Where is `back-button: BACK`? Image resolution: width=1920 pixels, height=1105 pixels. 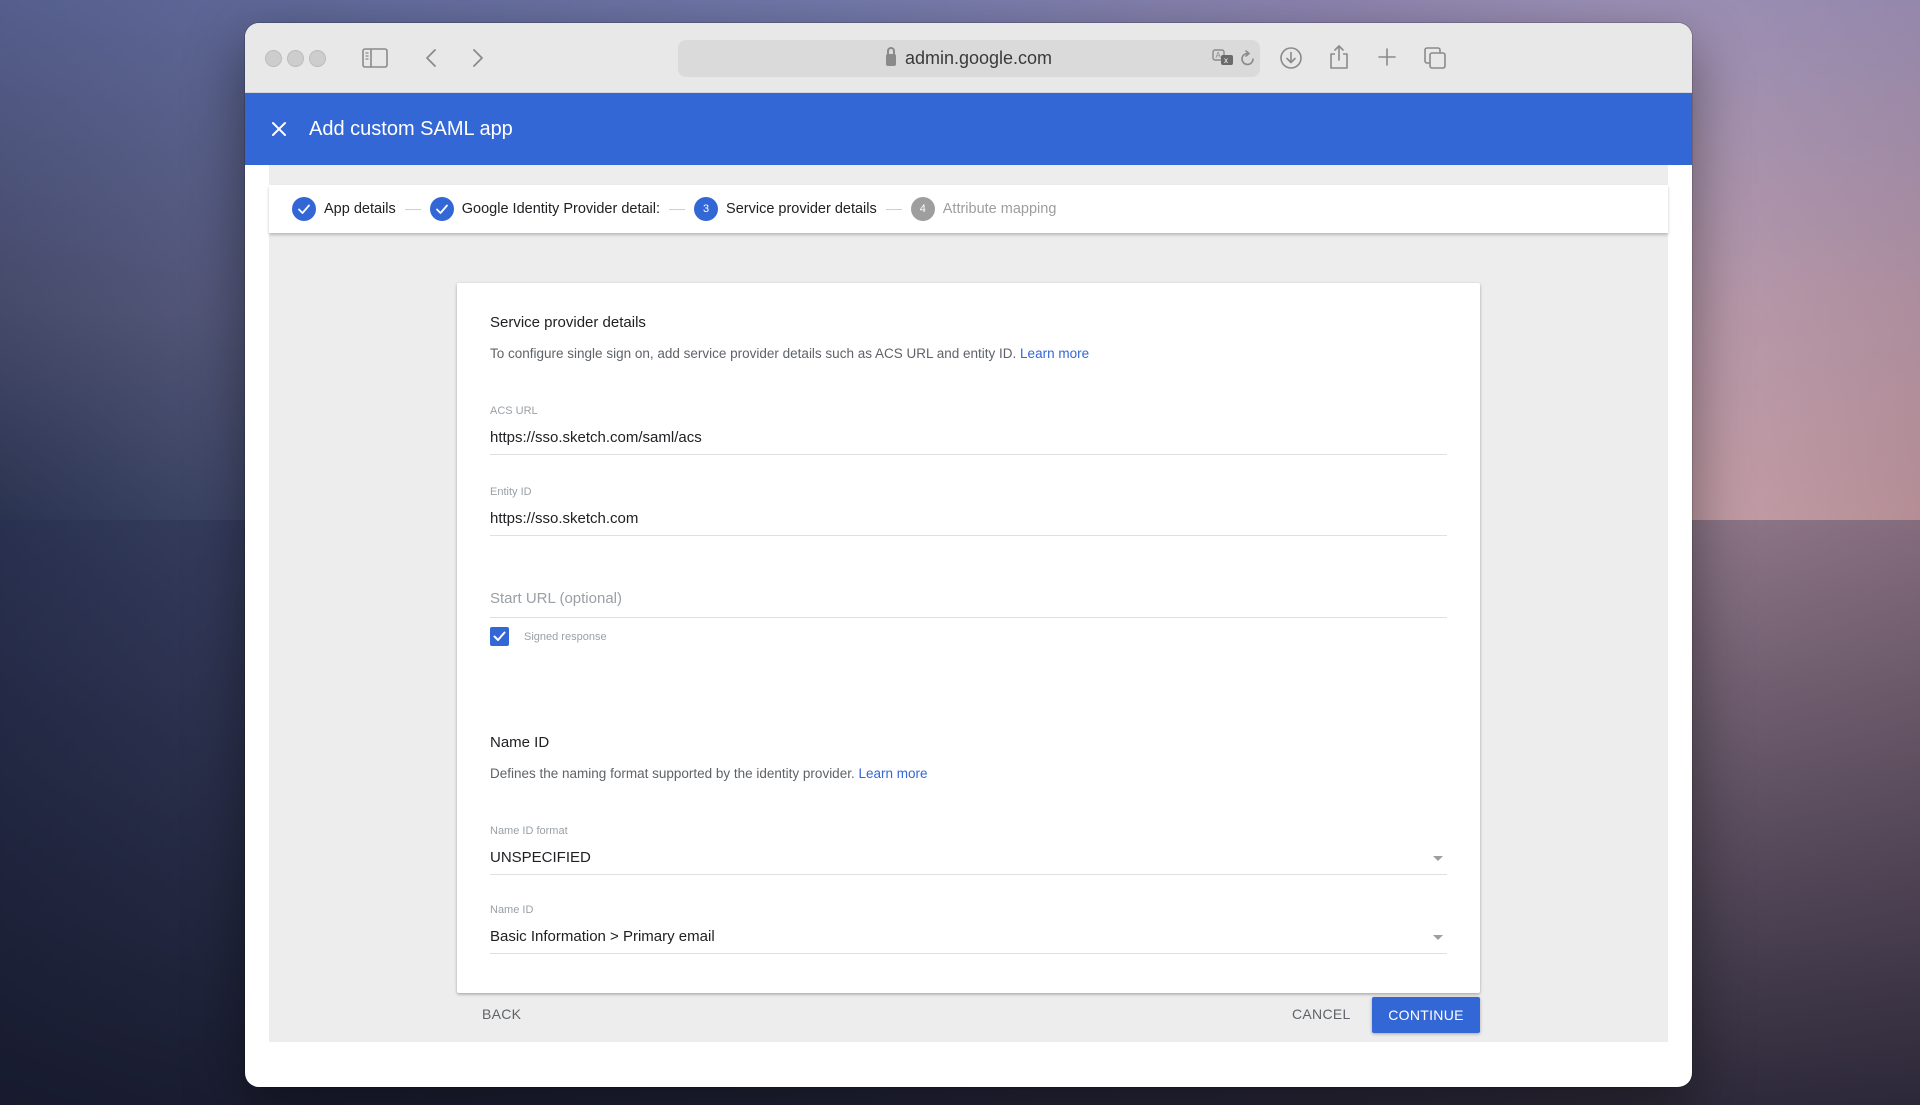 back-button: BACK is located at coordinates (501, 1014).